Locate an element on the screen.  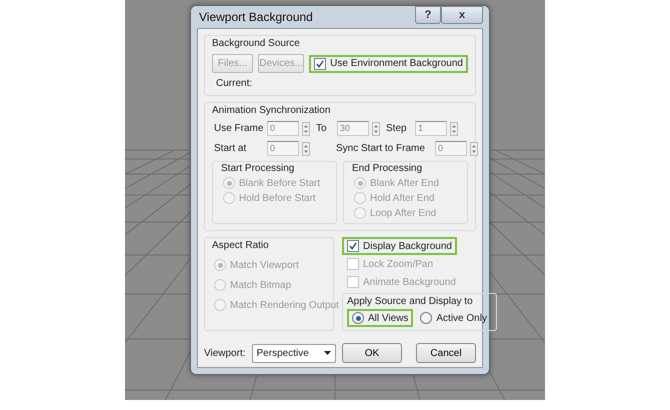
checkbox-label: Lock Zoom/Pan is located at coordinates (398, 264).